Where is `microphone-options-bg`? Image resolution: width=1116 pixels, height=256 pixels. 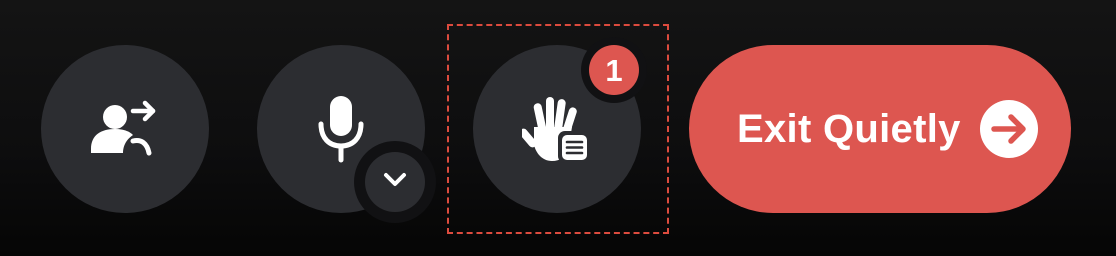 microphone-options-bg is located at coordinates (395, 182).